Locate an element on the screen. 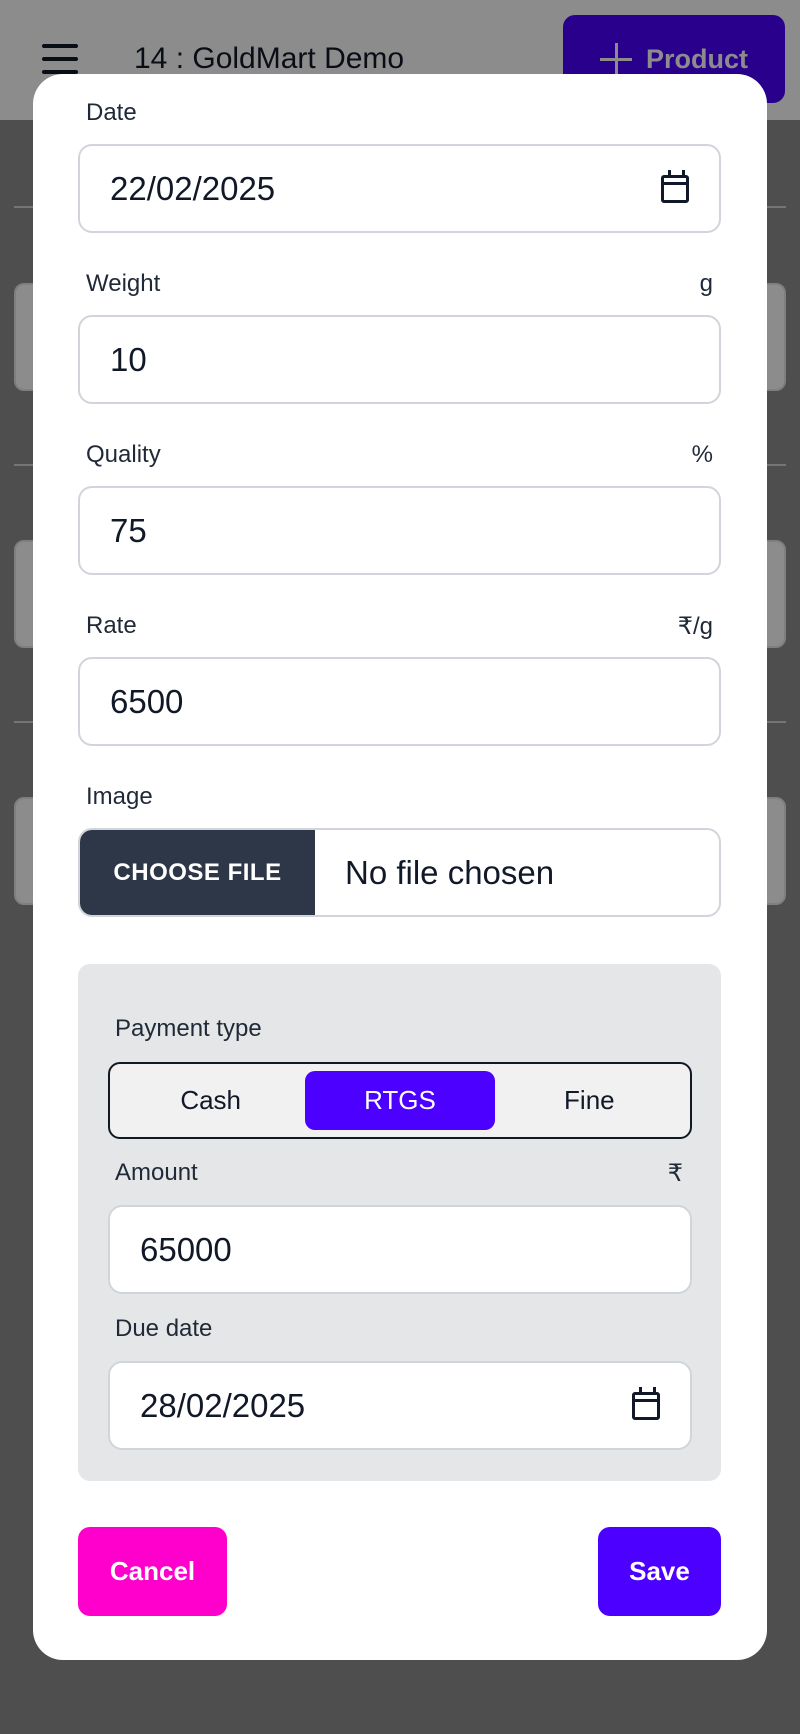 This screenshot has height=1734, width=800. quality-value: 75 is located at coordinates (128, 530).